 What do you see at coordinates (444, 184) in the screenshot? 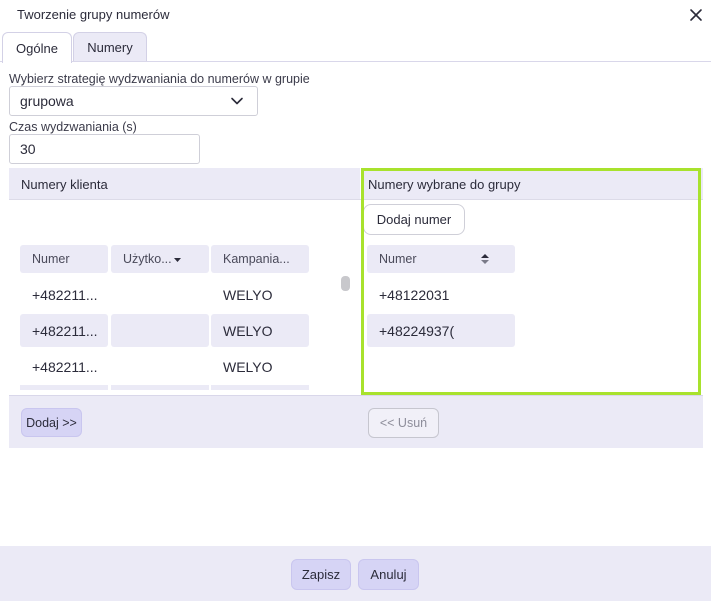
I see `selected-numbers-title: Numery wybrane do grupy` at bounding box center [444, 184].